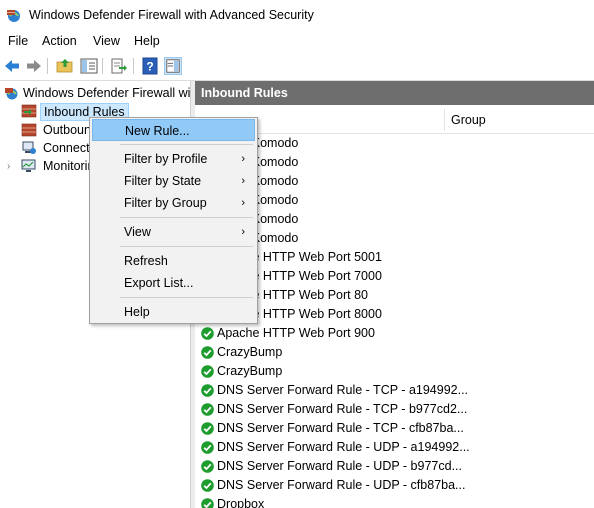 This screenshot has height=508, width=594. What do you see at coordinates (34, 66) in the screenshot?
I see `forward-arrow-icon` at bounding box center [34, 66].